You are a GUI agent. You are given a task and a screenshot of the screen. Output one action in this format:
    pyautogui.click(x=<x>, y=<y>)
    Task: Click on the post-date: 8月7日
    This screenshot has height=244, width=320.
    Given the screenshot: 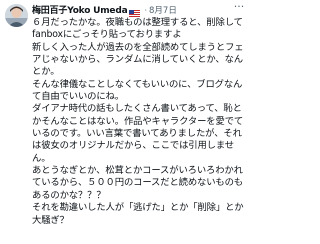 What is the action you would take?
    pyautogui.click(x=163, y=11)
    